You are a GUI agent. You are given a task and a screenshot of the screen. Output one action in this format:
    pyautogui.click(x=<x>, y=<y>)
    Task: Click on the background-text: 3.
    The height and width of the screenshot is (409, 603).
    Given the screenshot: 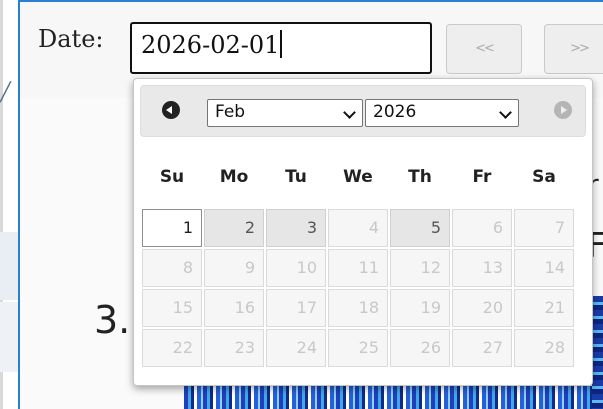 What is the action you would take?
    pyautogui.click(x=112, y=320)
    